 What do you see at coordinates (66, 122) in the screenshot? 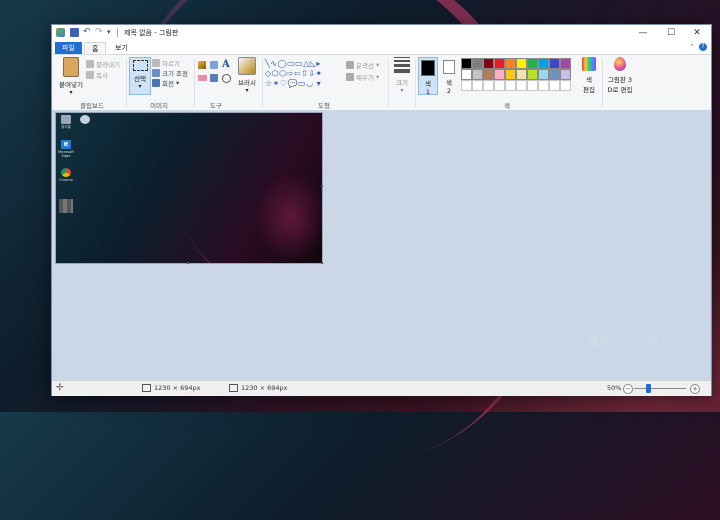
I see `recycle-bin-icon: 휴지통` at bounding box center [66, 122].